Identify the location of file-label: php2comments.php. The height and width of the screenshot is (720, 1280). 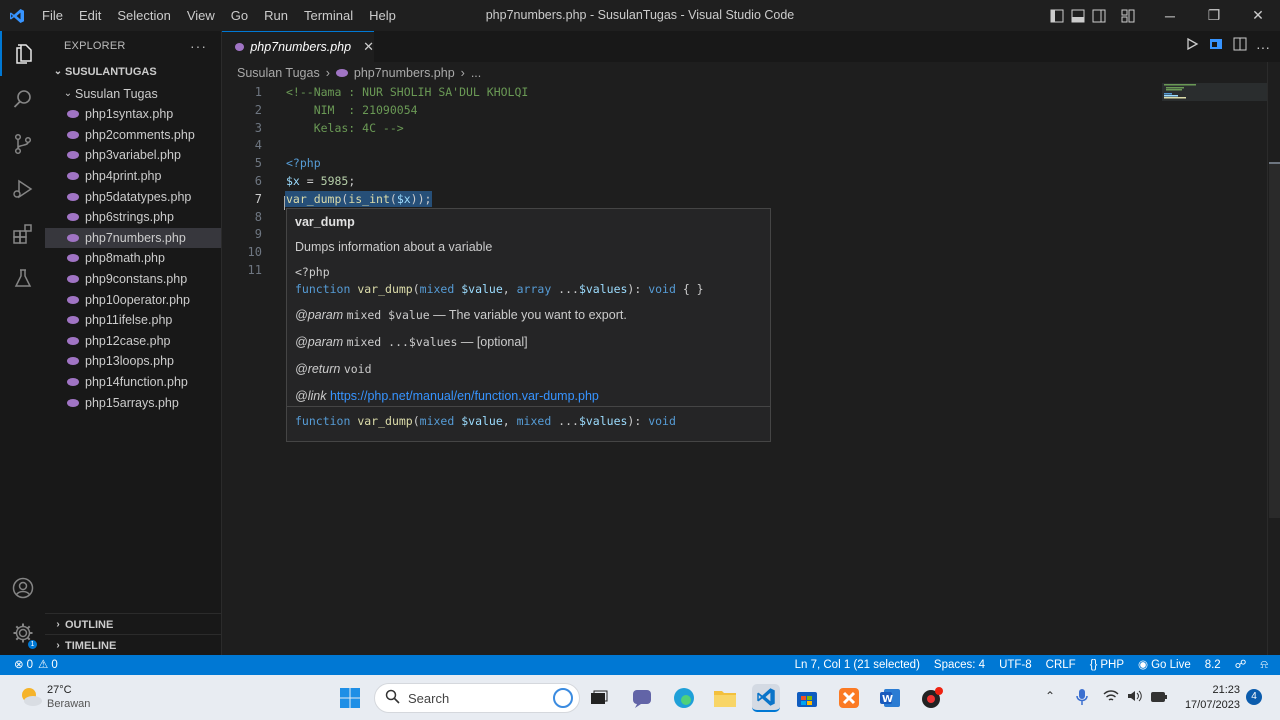
(140, 134).